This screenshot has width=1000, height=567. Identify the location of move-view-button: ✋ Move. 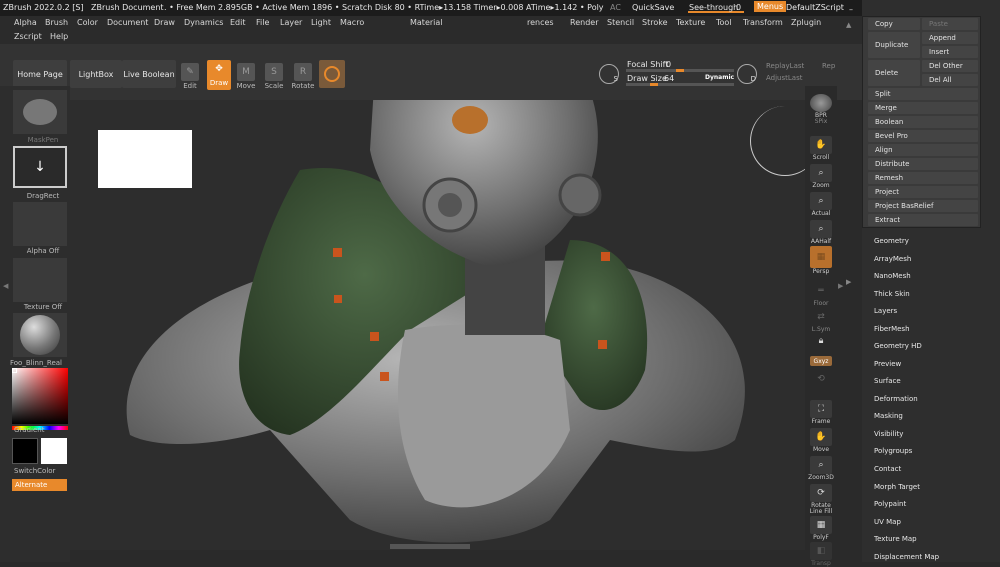
(821, 440).